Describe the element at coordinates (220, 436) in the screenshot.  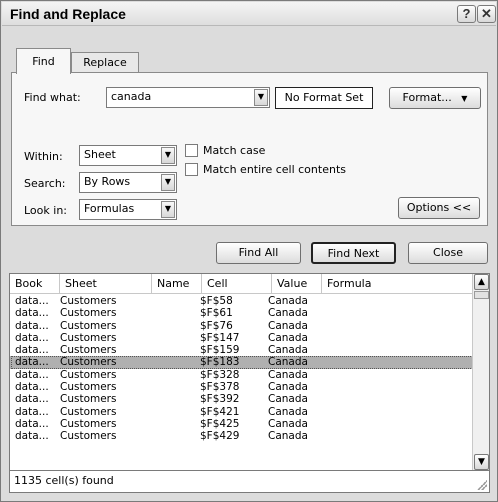
I see `cell-address: $F$429` at that location.